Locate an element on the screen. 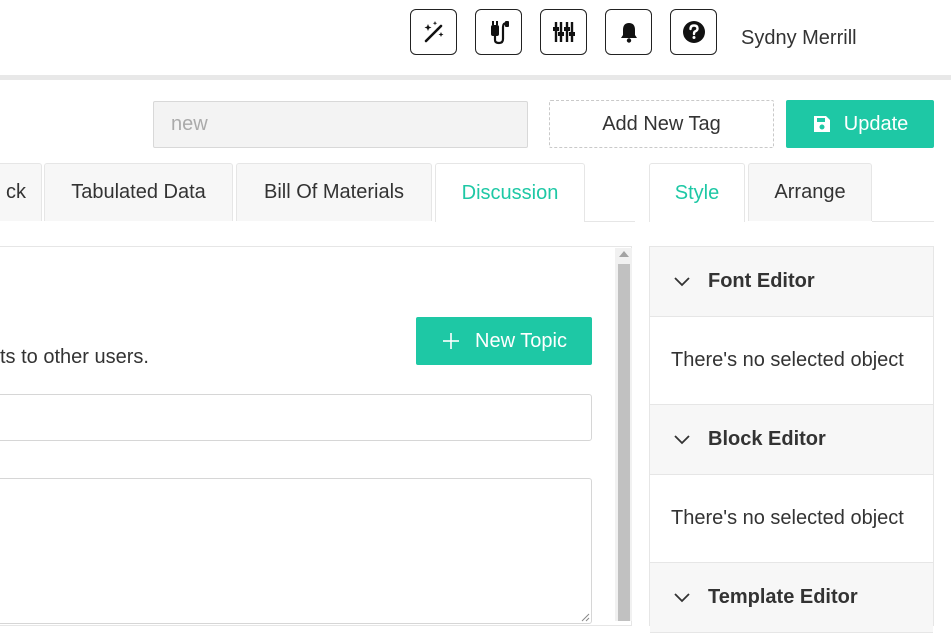  top-bar: Sydny Merrill is located at coordinates (475, 40).